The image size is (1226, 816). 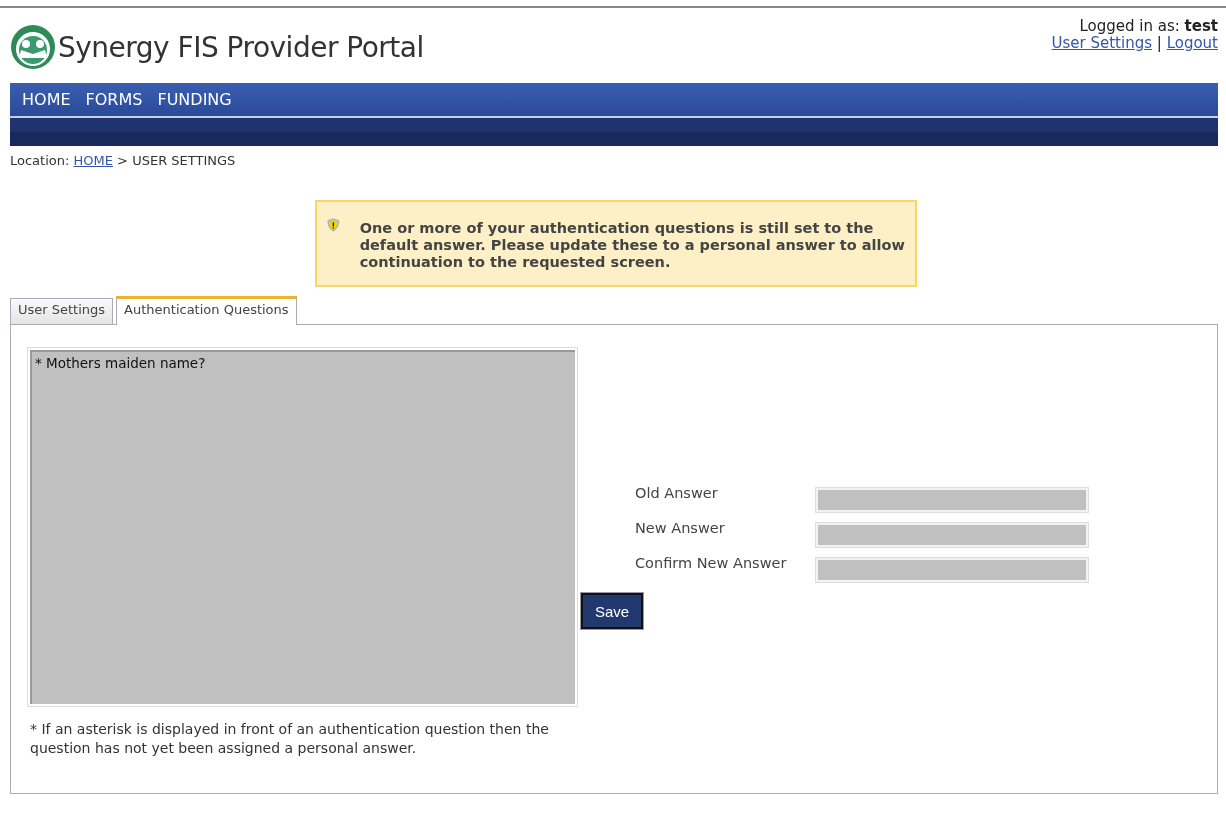 What do you see at coordinates (680, 527) in the screenshot?
I see `field-label: New Answer` at bounding box center [680, 527].